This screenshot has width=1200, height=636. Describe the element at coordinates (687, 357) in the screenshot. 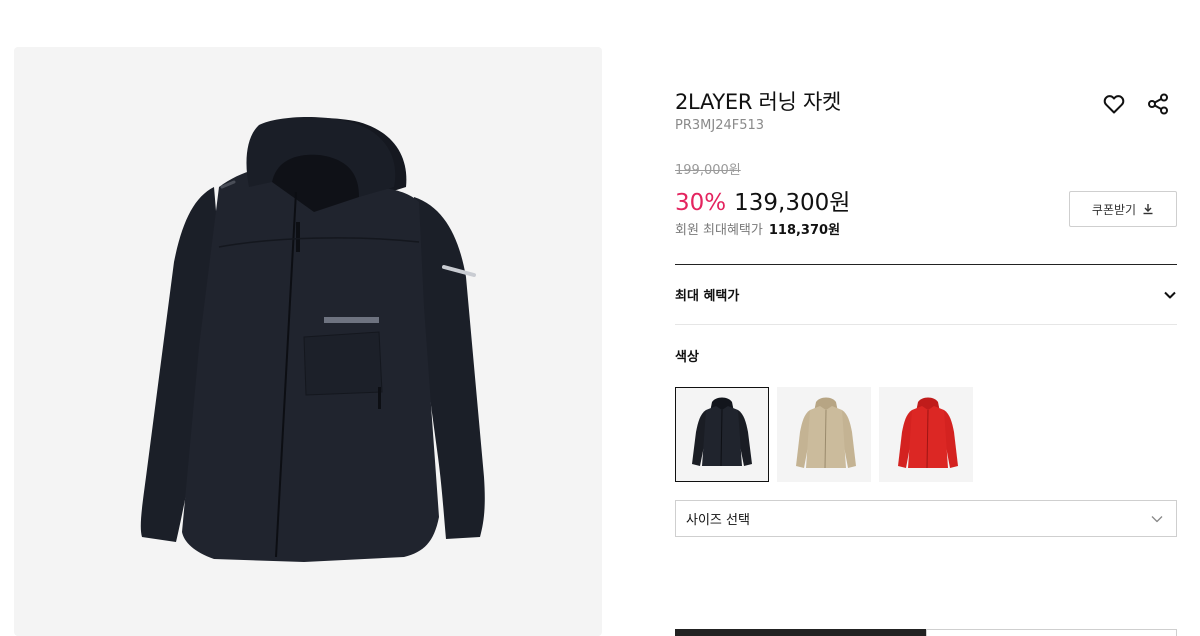

I see `color-section-label: 색상` at that location.